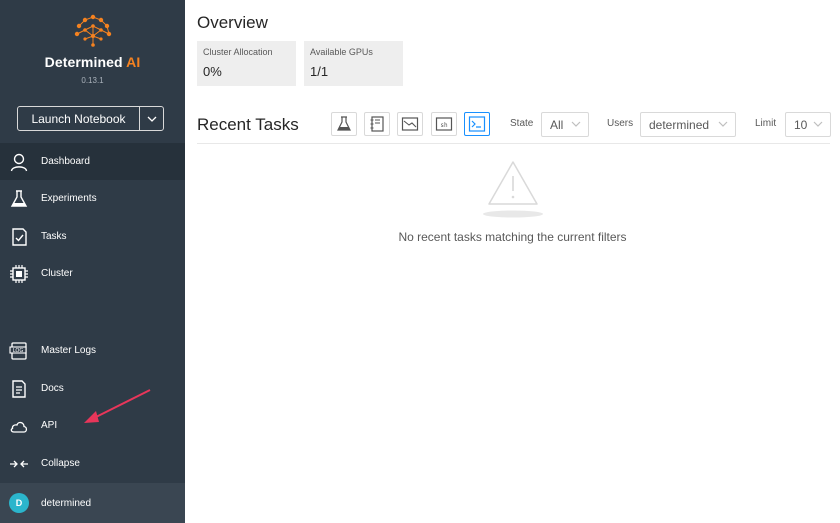  What do you see at coordinates (353, 63) in the screenshot?
I see `available-gpus-card: Available GPUs 1/1` at bounding box center [353, 63].